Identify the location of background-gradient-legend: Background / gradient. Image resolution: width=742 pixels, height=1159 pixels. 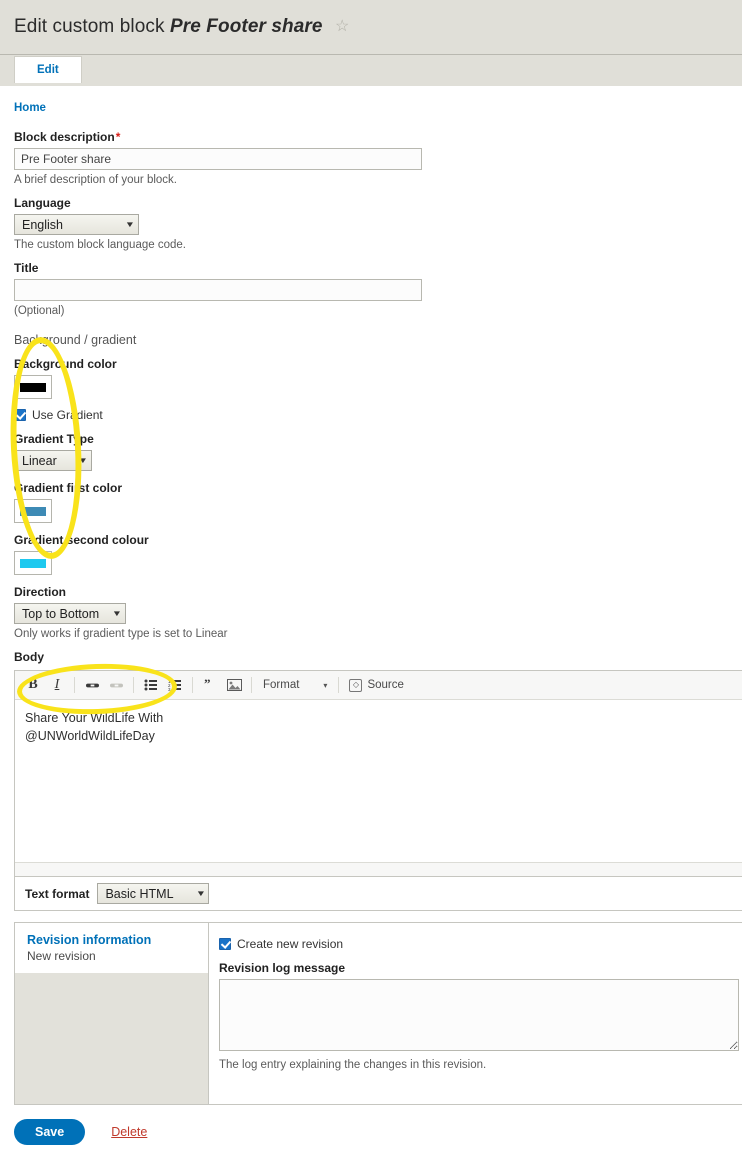
(75, 340).